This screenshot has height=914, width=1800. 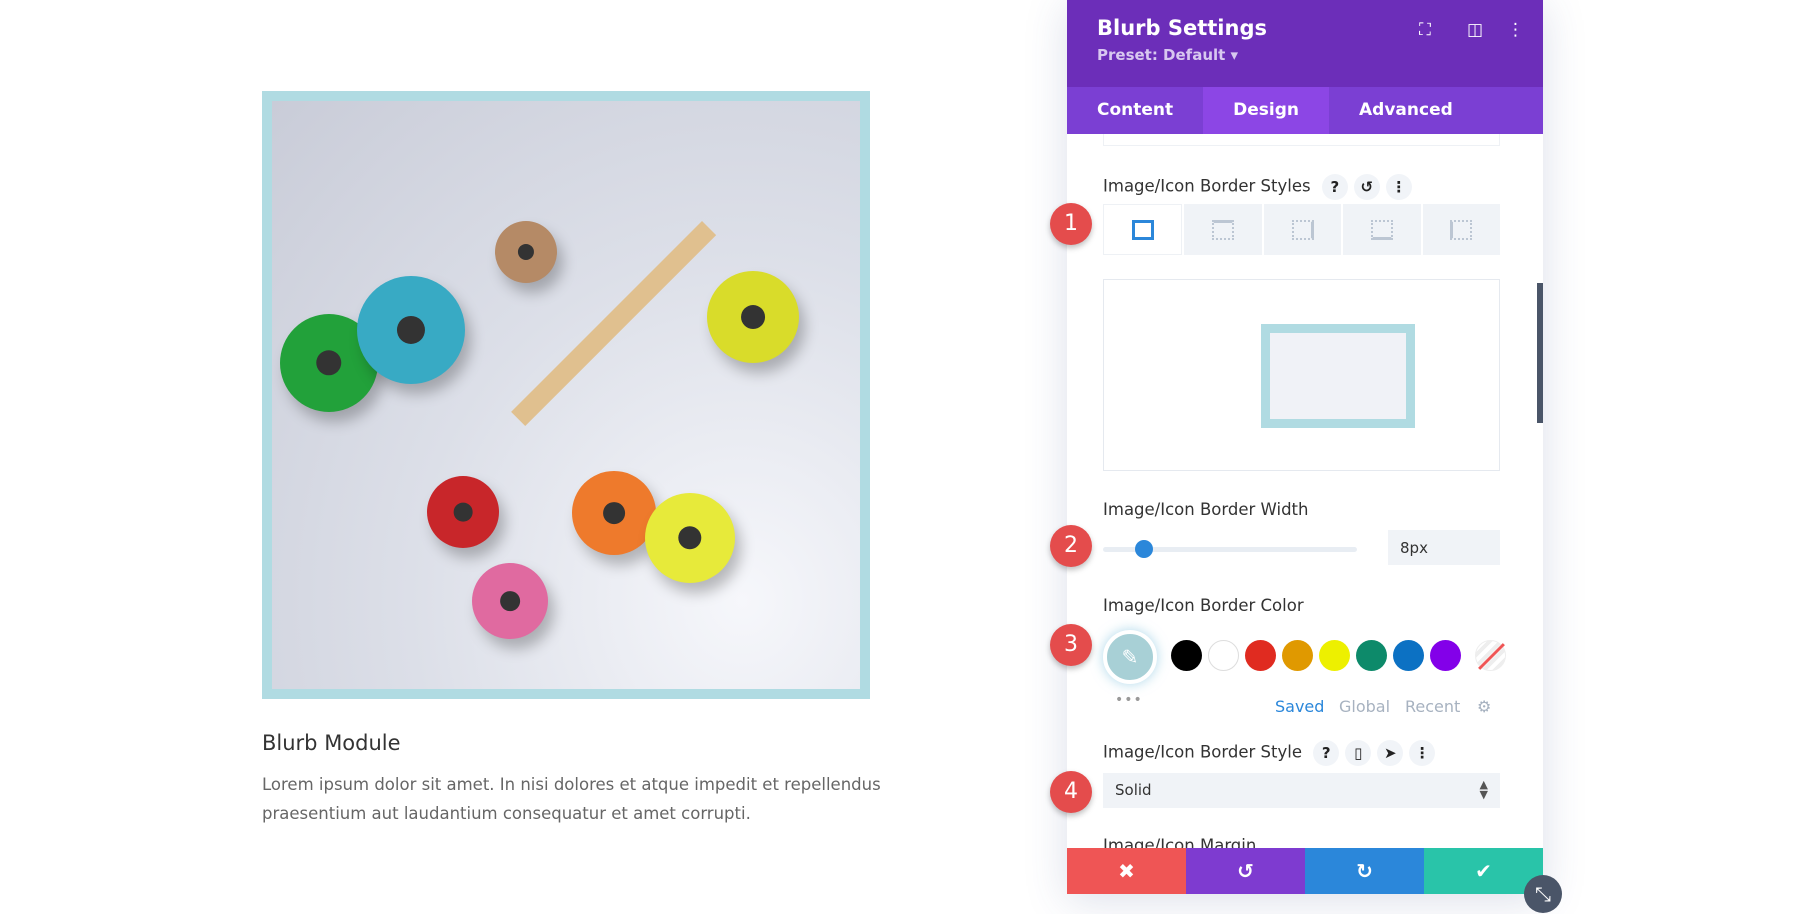 I want to click on check-icon: ✔, so click(x=1483, y=871).